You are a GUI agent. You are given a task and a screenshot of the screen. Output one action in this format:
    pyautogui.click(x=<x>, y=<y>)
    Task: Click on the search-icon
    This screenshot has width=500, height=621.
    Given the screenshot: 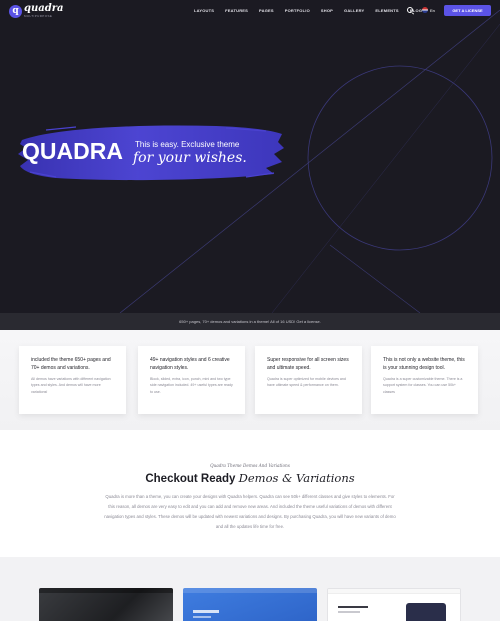 What is the action you would take?
    pyautogui.click(x=410, y=10)
    